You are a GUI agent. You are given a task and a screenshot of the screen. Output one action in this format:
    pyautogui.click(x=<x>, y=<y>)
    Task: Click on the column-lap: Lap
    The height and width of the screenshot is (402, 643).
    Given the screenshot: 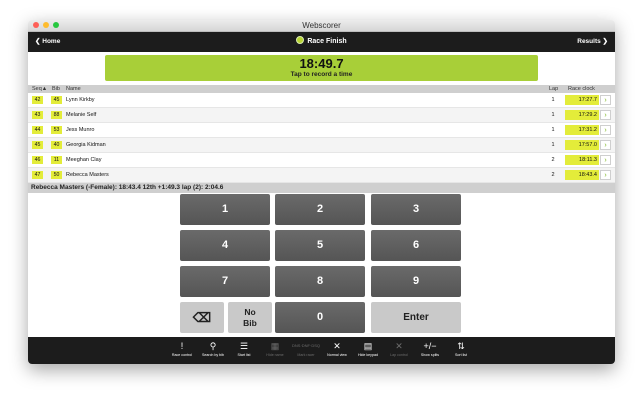 What is the action you would take?
    pyautogui.click(x=553, y=89)
    